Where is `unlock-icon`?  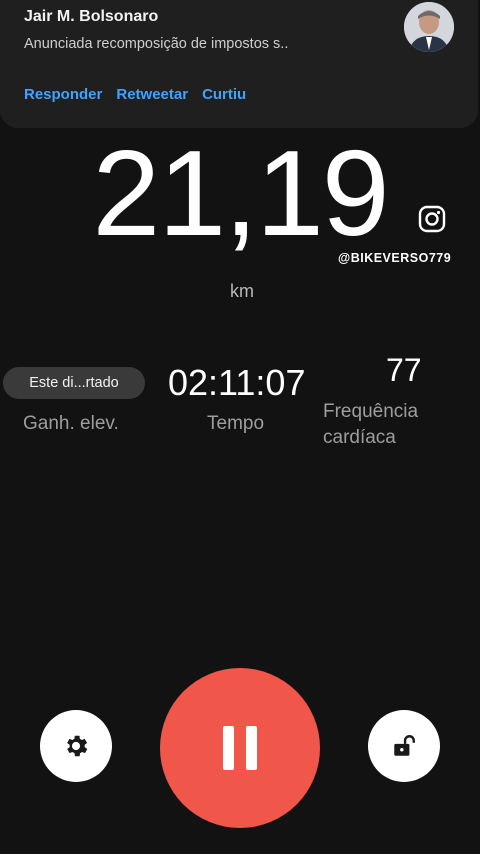
unlock-icon is located at coordinates (404, 745).